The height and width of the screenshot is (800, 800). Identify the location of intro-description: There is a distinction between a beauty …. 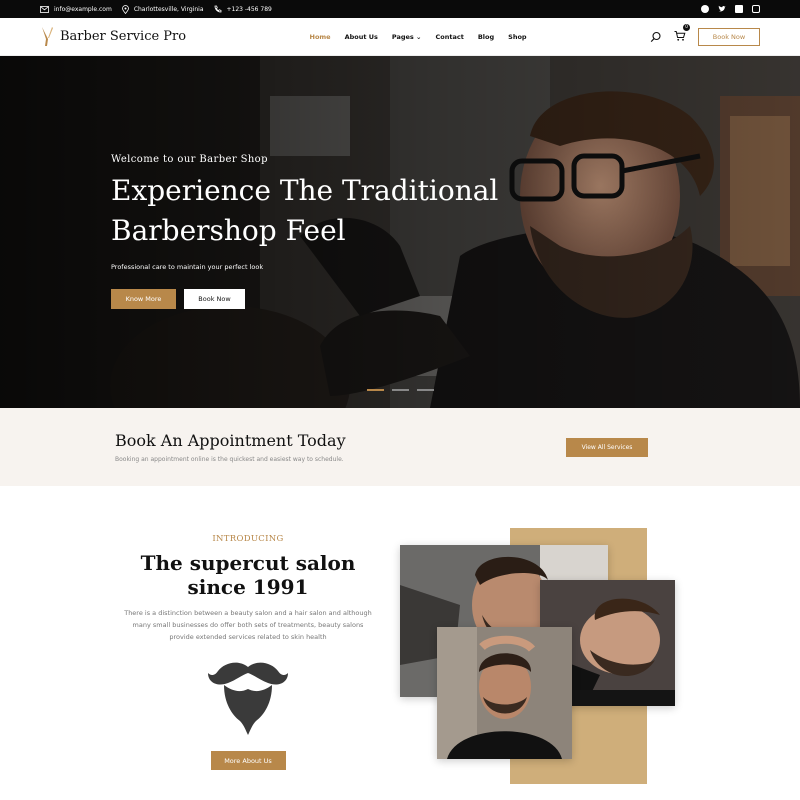
(248, 625).